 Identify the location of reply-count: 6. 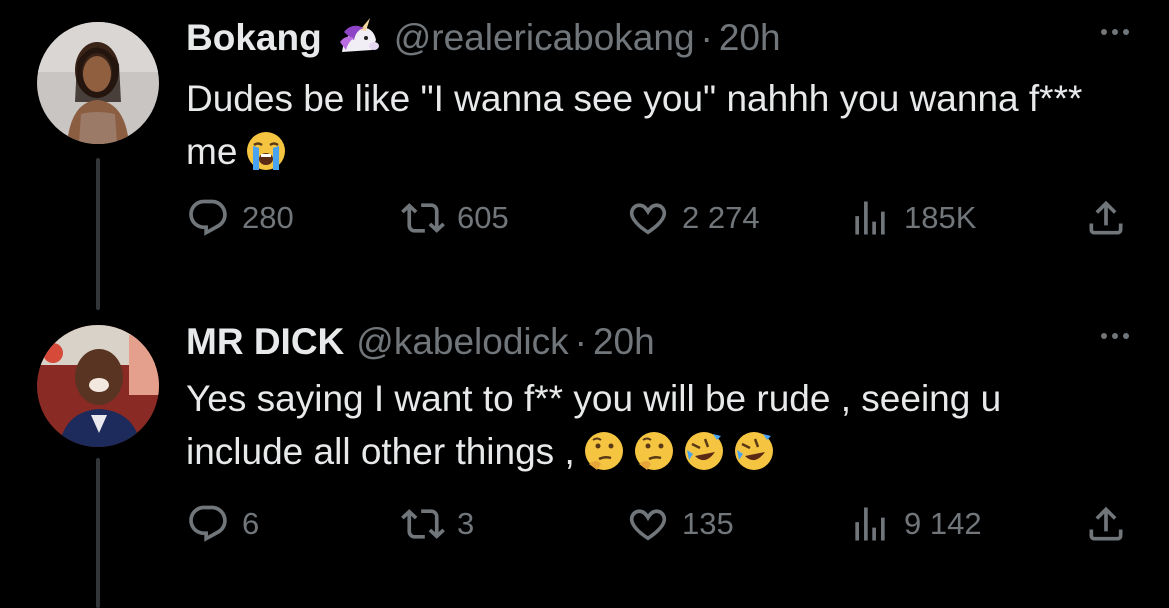
(251, 523).